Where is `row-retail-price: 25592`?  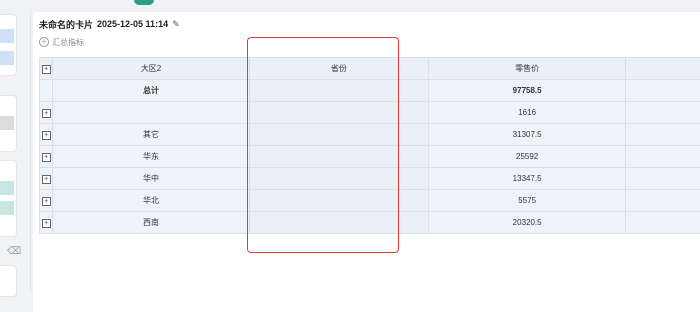 row-retail-price: 25592 is located at coordinates (527, 157).